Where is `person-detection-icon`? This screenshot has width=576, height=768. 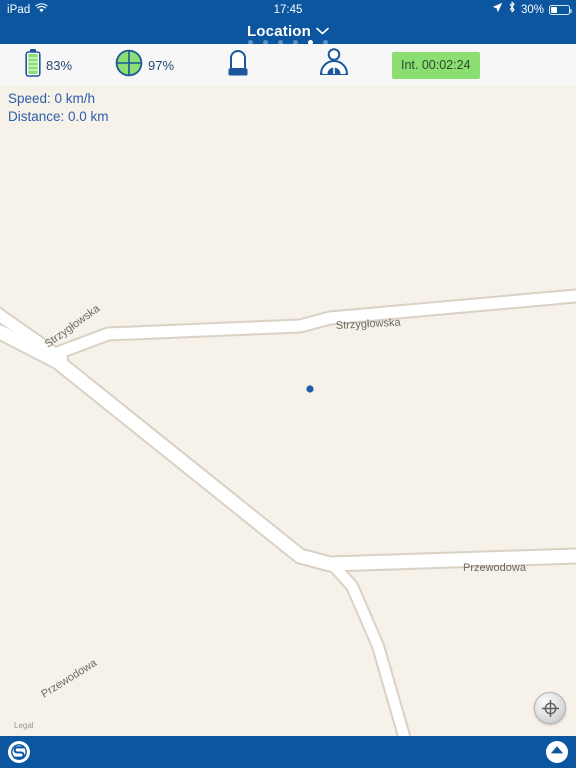 person-detection-icon is located at coordinates (334, 65).